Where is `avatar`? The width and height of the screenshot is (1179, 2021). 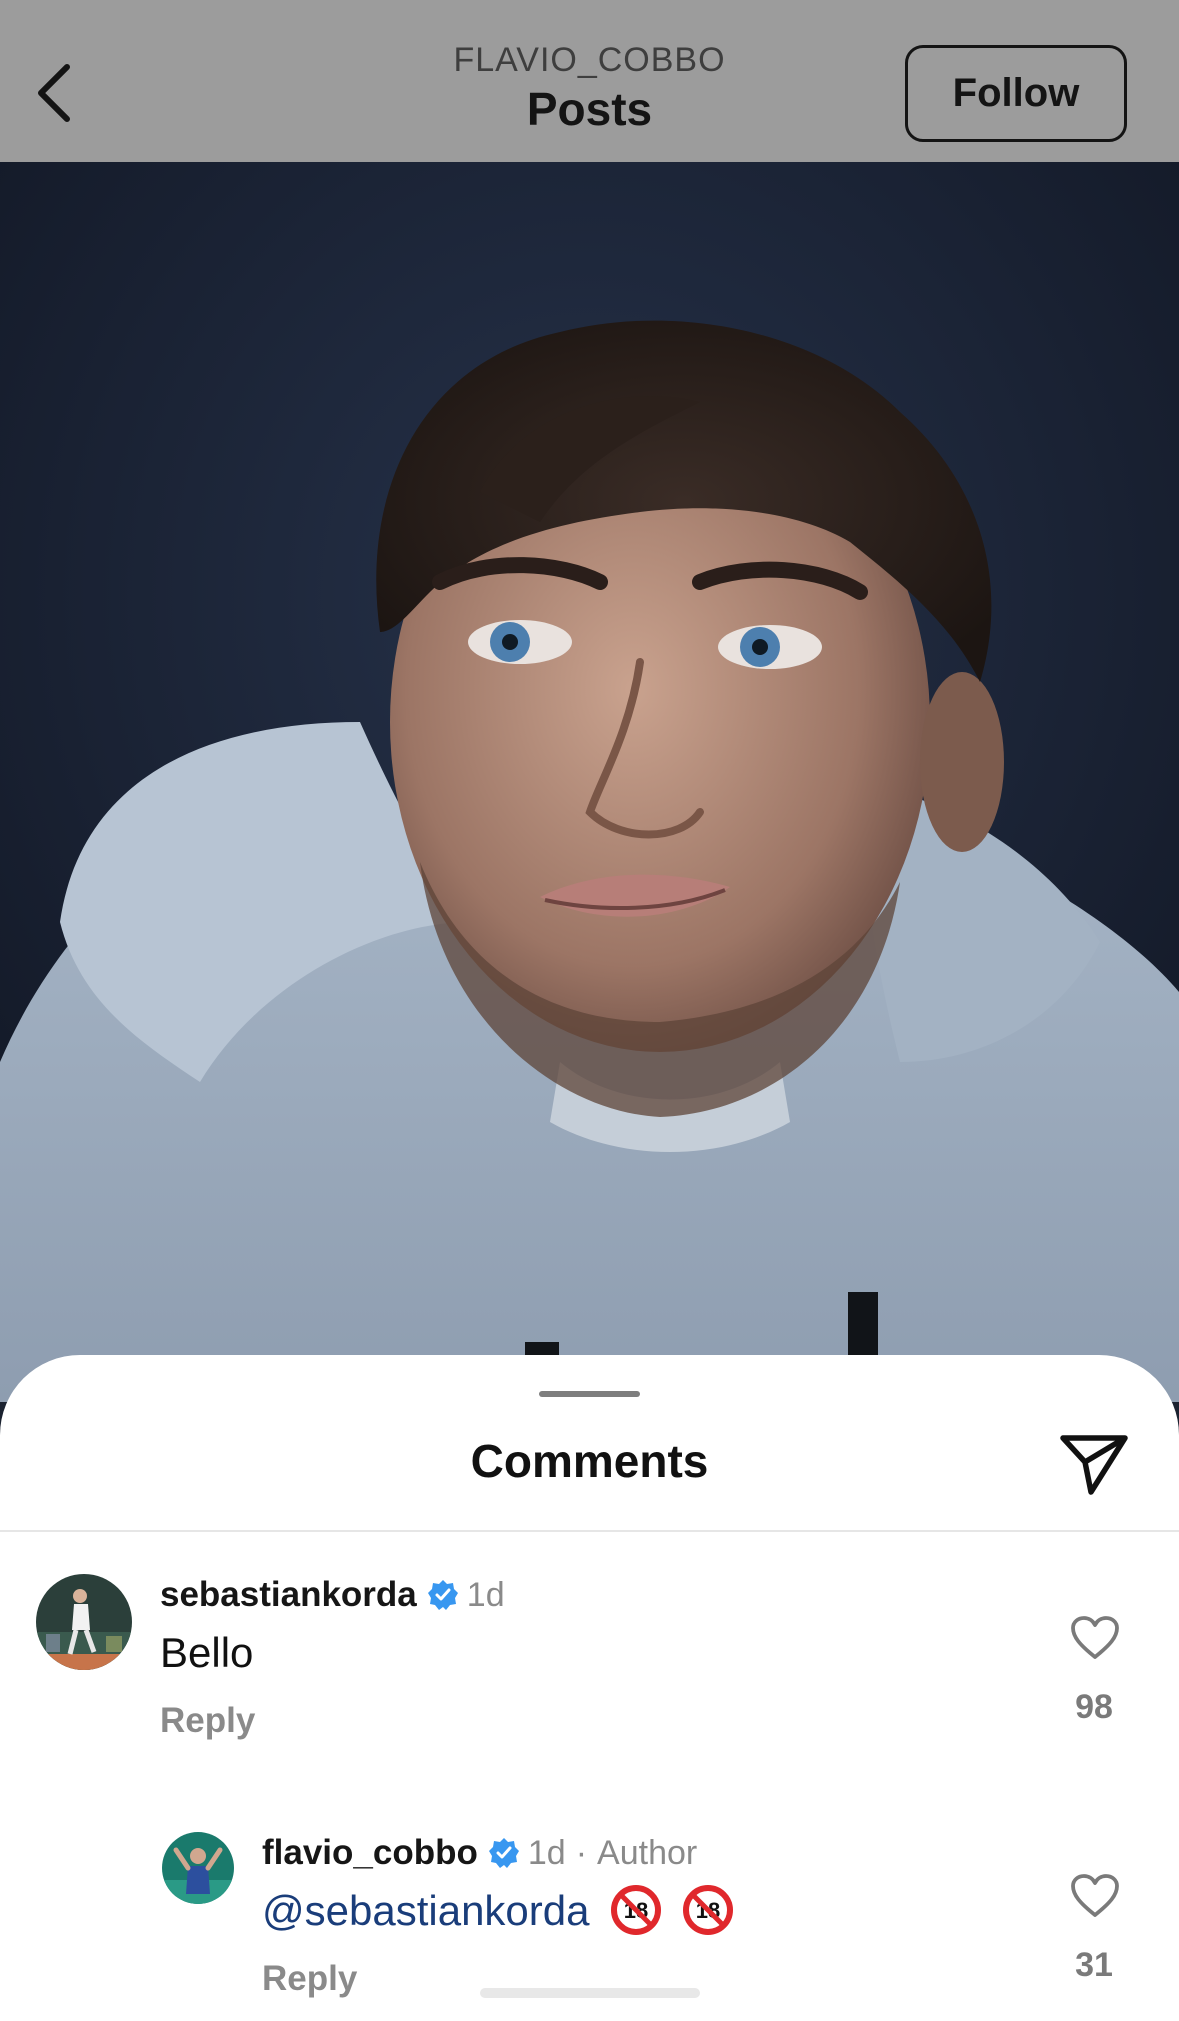 avatar is located at coordinates (198, 1868).